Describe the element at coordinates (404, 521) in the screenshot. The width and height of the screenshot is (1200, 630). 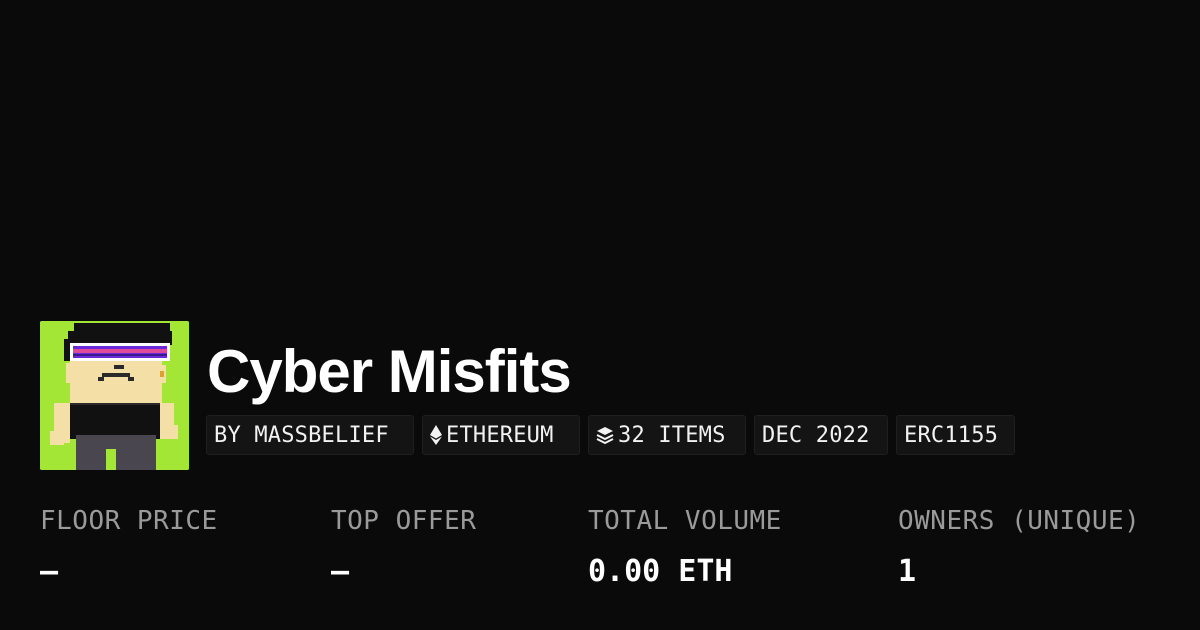
I see `top-offer-label: TOP OFFER` at that location.